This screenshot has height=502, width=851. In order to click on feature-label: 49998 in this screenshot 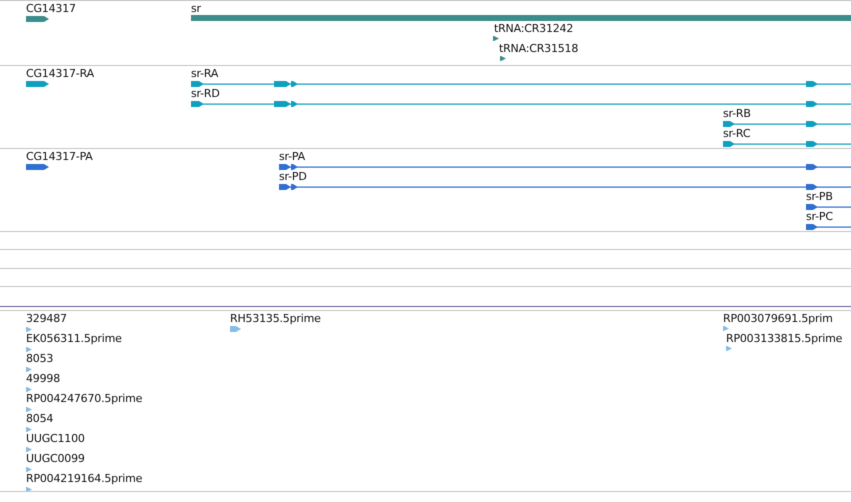, I will do `click(43, 378)`.